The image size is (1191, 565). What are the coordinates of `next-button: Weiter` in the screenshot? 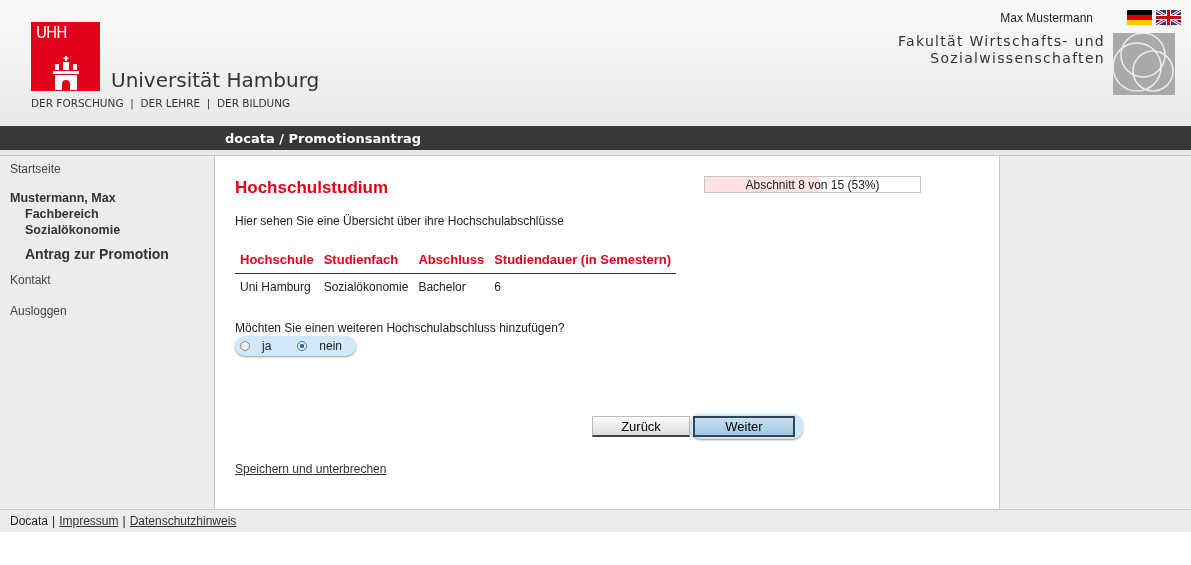 It's located at (744, 426).